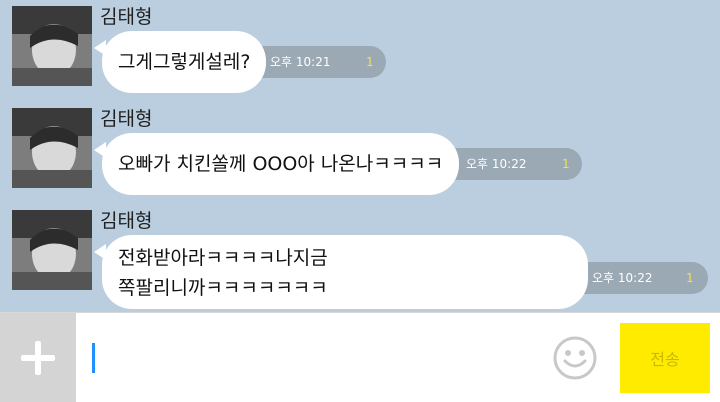  I want to click on message-meta: 오후 10:21 1, so click(317, 62).